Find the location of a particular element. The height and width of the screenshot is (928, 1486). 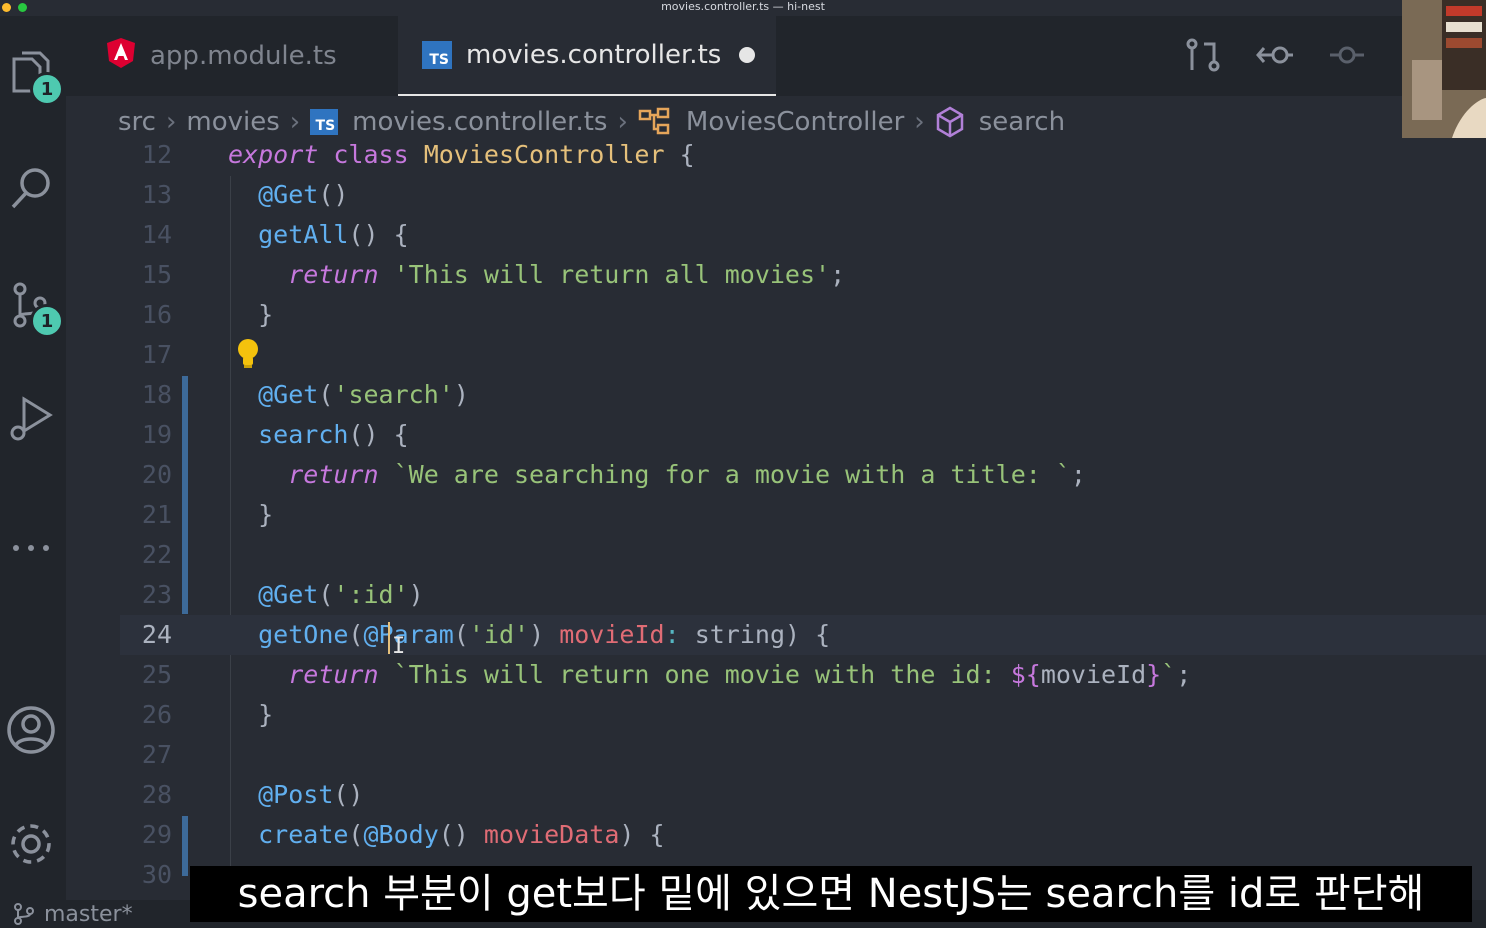

code-line: 13 @Get() is located at coordinates (245, 194).